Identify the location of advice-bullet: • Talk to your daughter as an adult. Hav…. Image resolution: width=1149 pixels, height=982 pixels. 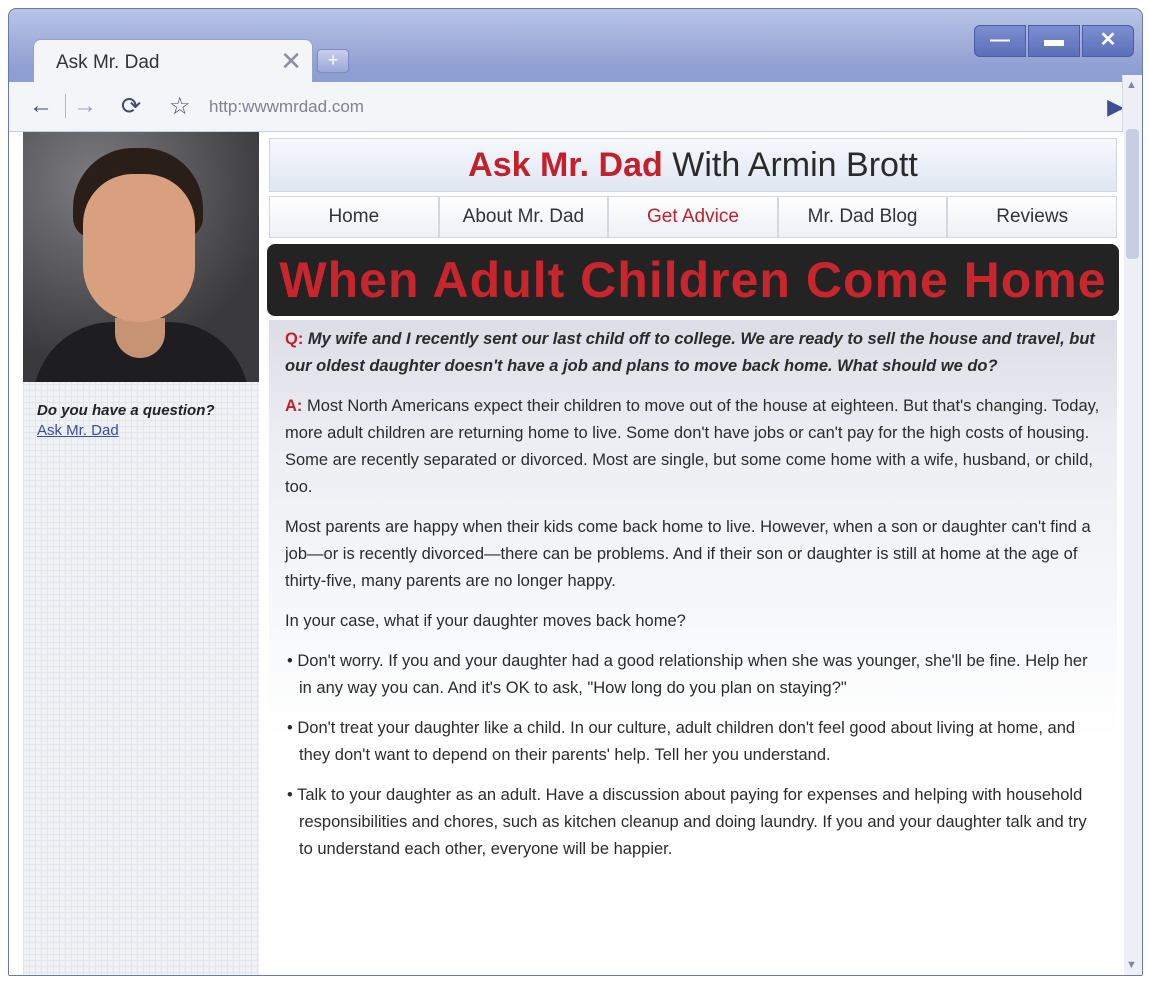
(687, 822).